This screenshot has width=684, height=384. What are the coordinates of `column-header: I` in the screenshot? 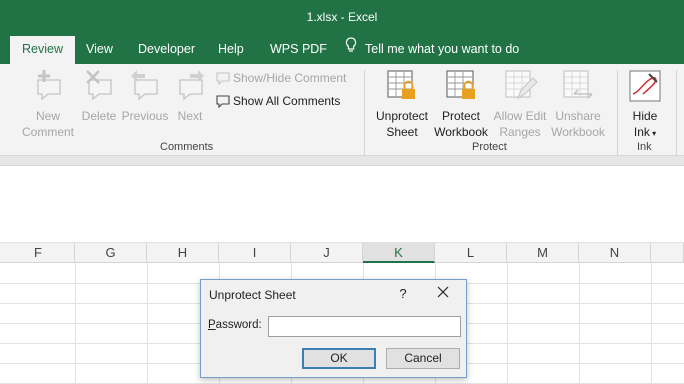 It's located at (255, 253).